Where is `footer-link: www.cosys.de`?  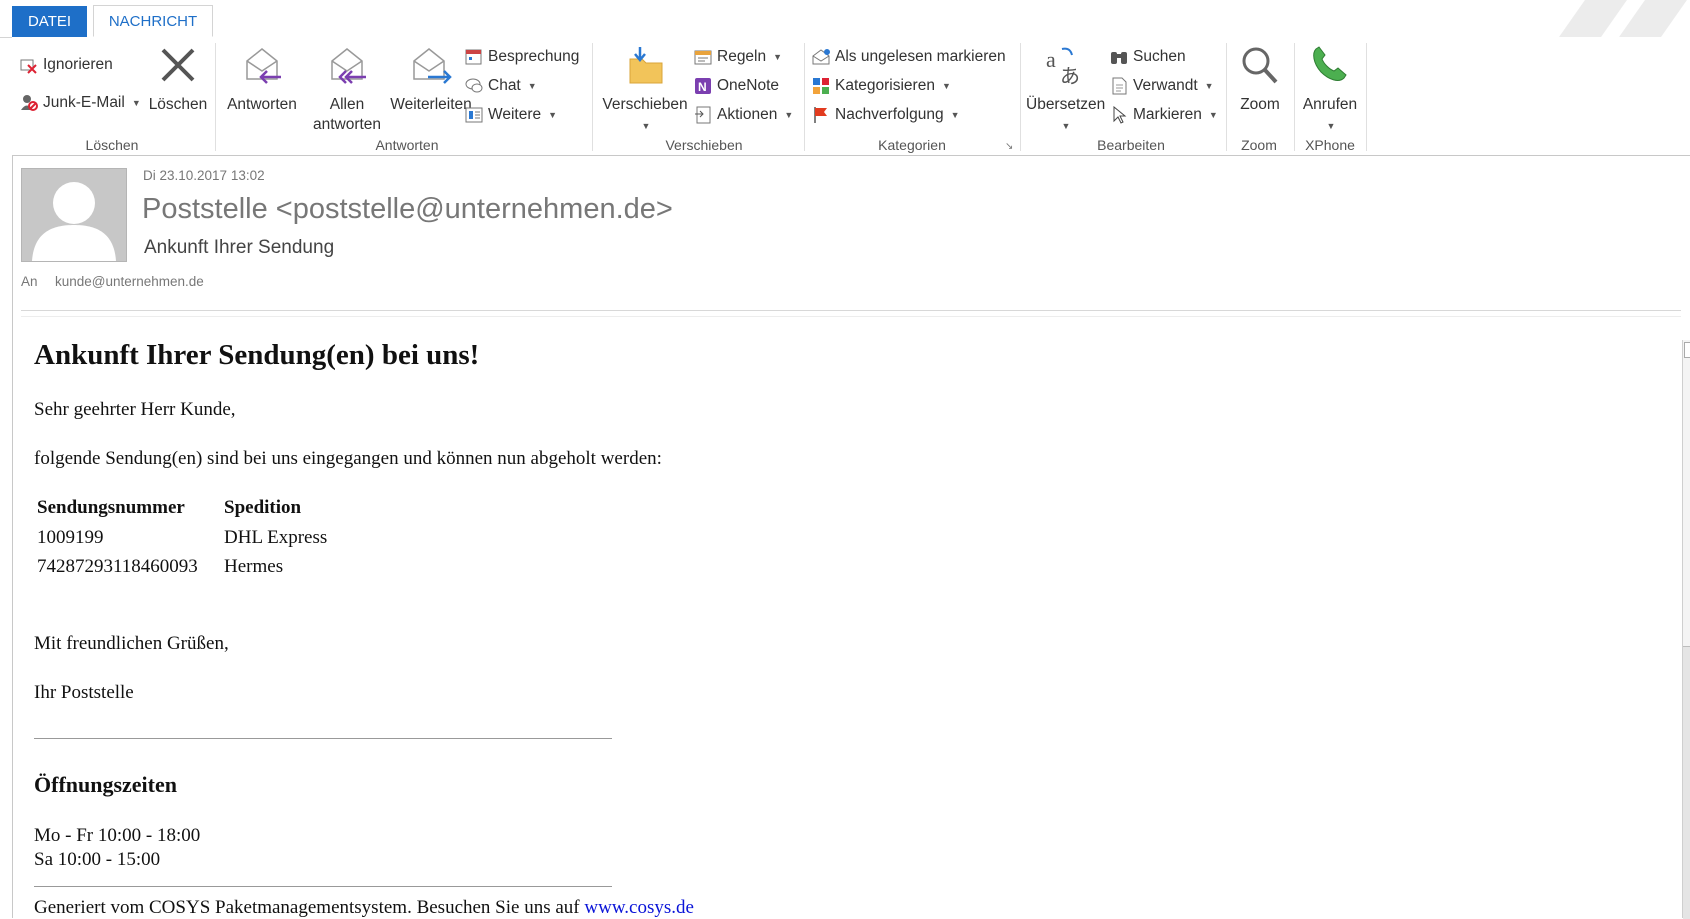
footer-link: www.cosys.de is located at coordinates (639, 907).